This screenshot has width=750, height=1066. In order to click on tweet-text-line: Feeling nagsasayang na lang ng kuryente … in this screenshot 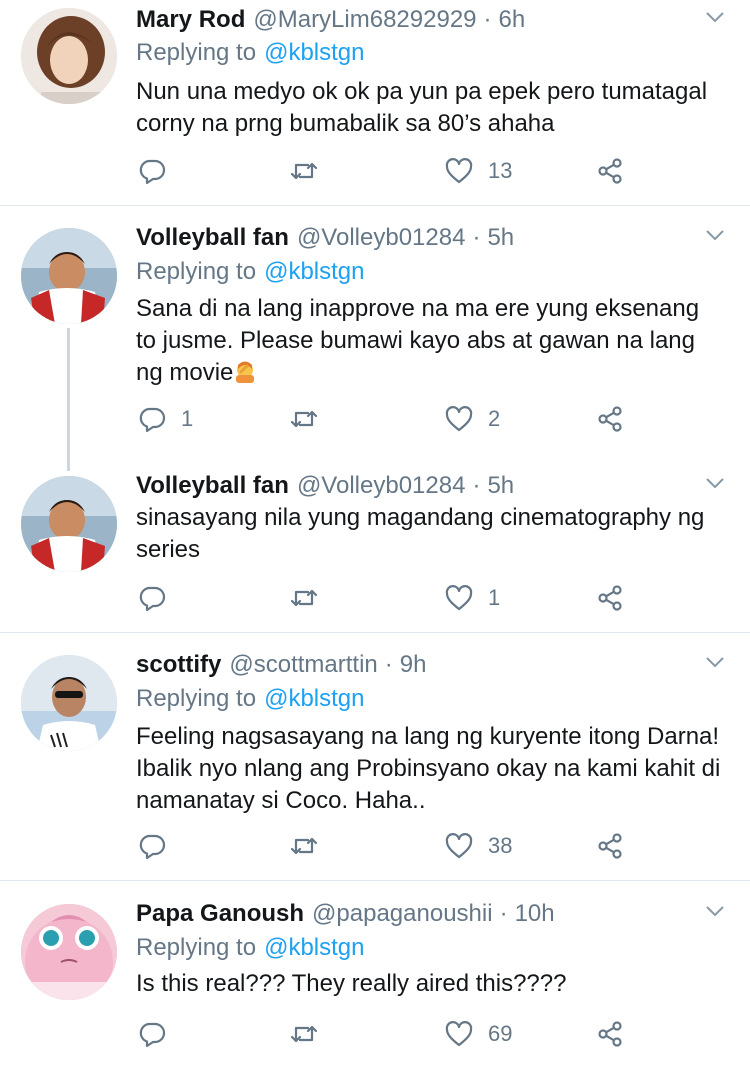, I will do `click(428, 736)`.